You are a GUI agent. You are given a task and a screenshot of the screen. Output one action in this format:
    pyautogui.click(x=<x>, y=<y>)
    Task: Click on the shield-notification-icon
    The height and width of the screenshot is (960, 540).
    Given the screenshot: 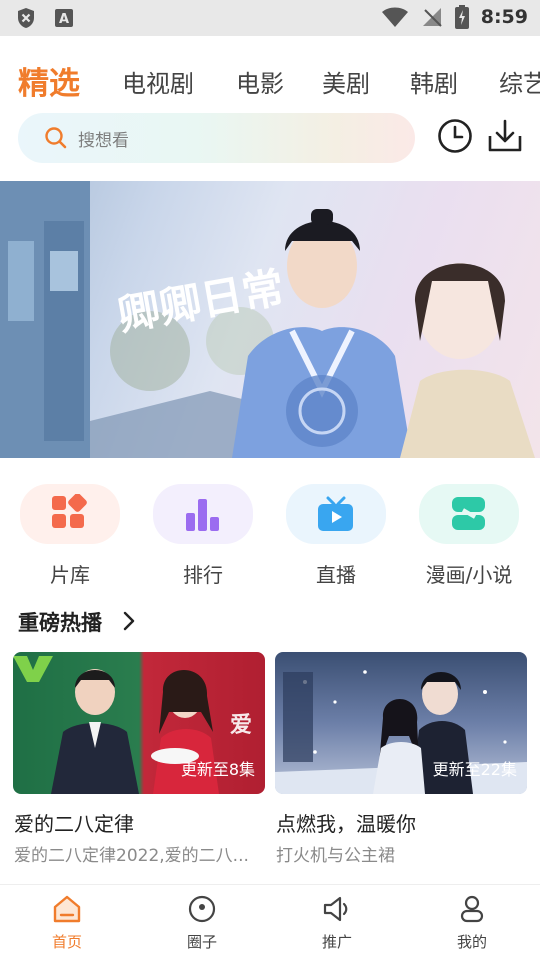 What is the action you would take?
    pyautogui.click(x=26, y=18)
    